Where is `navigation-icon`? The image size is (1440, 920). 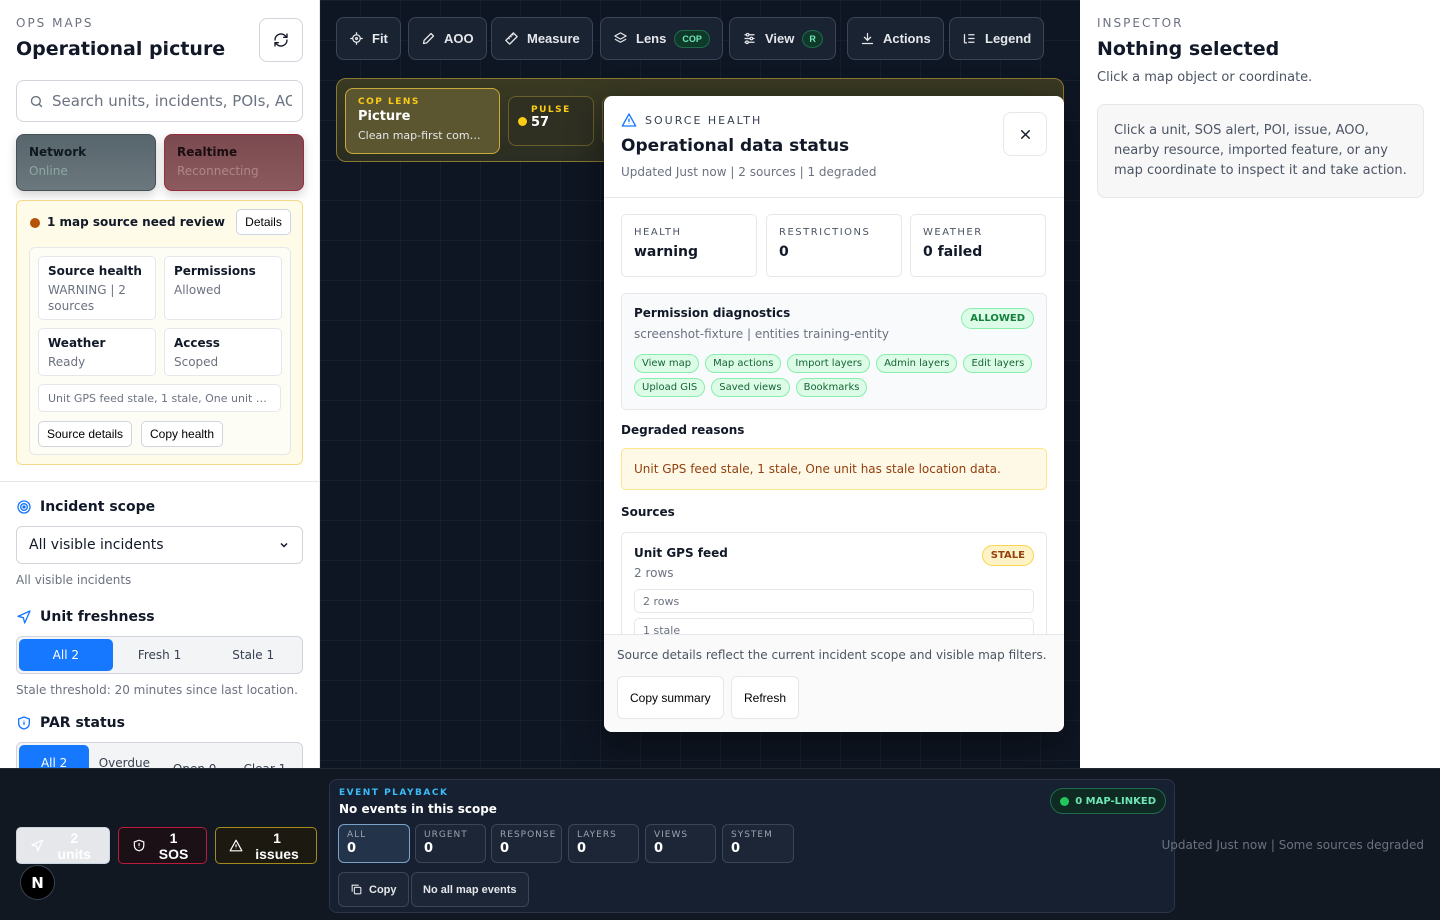
navigation-icon is located at coordinates (37, 845).